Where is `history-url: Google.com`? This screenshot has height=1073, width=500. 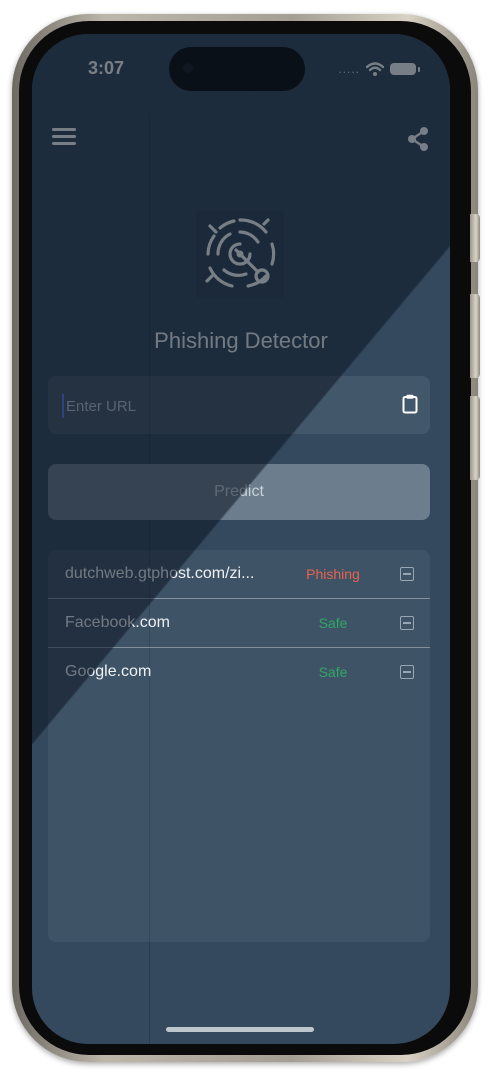
history-url: Google.com is located at coordinates (108, 671).